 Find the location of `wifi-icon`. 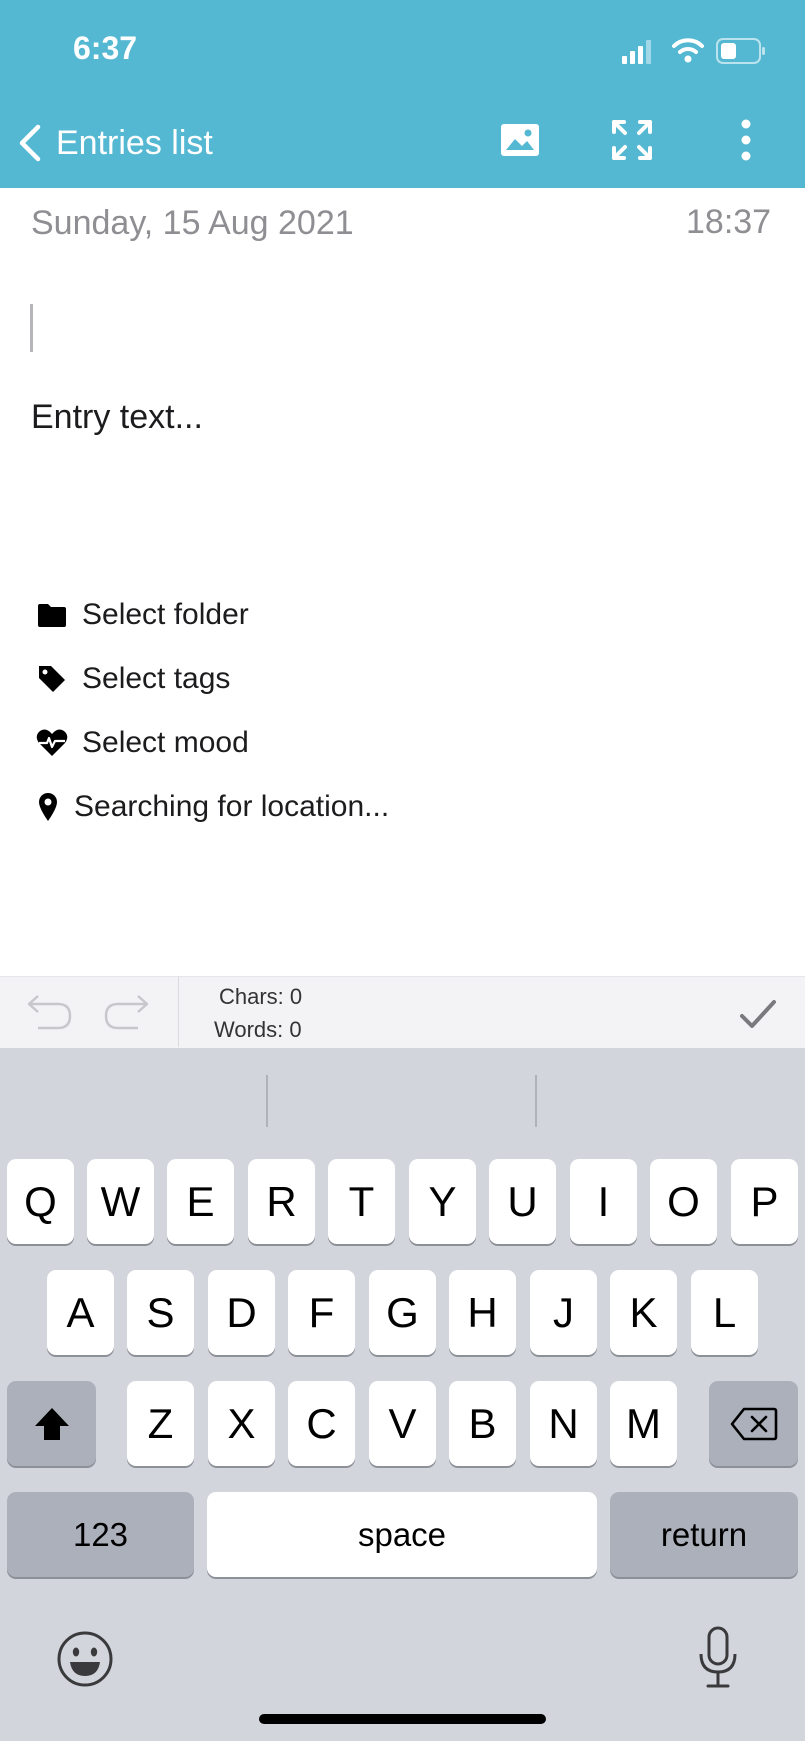

wifi-icon is located at coordinates (688, 50).